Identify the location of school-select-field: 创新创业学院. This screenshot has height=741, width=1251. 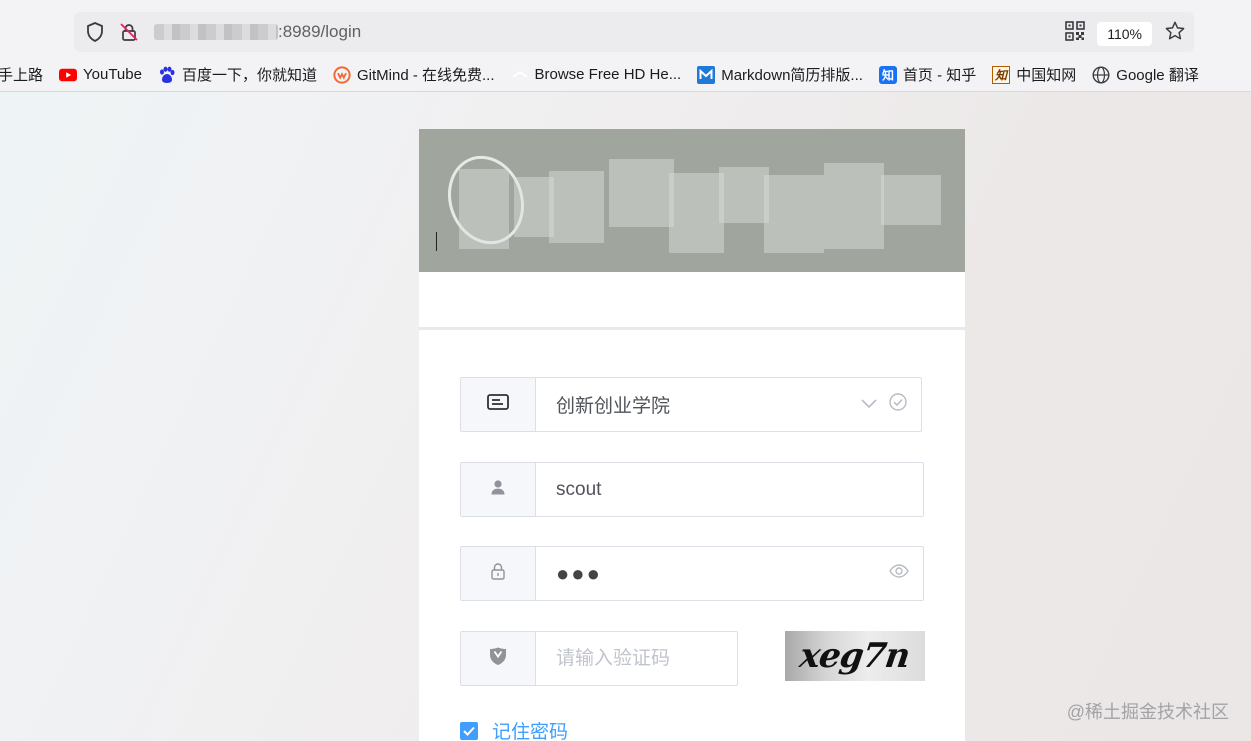
(728, 404).